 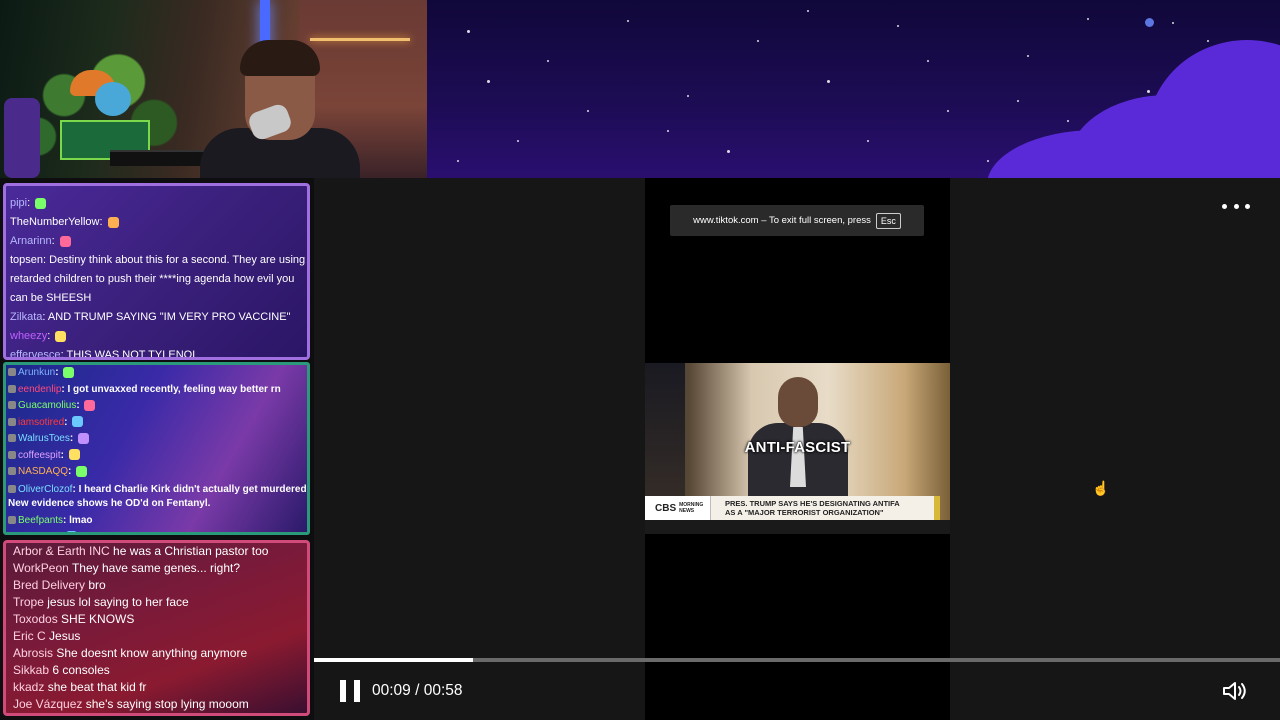 I want to click on chat-message: Abrosis She doesnt know anything anymore, so click(x=156, y=653).